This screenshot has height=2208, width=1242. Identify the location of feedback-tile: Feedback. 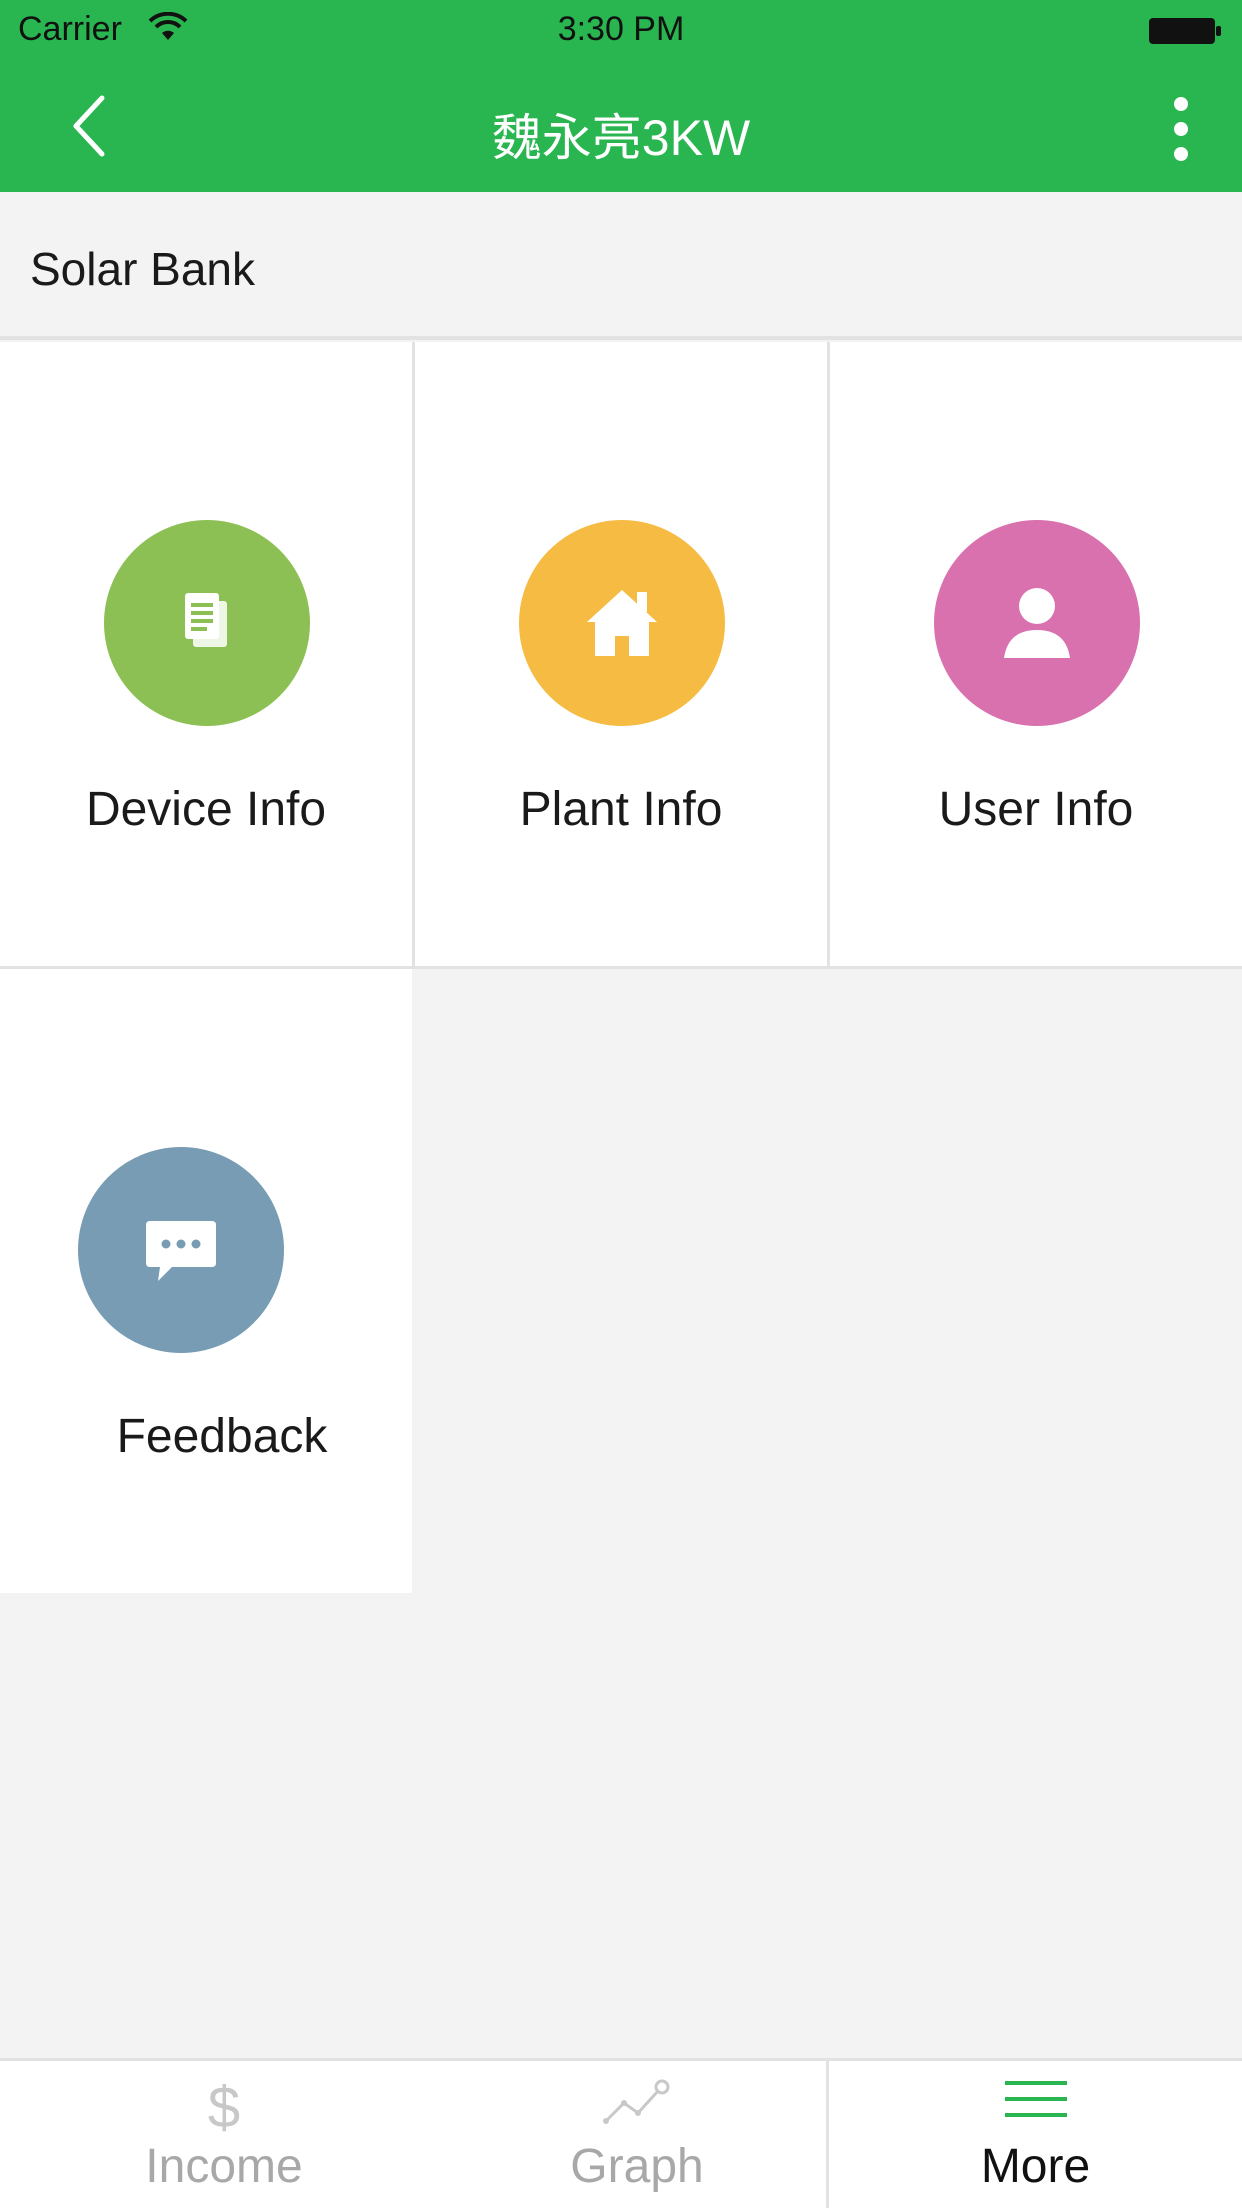
(206, 1281).